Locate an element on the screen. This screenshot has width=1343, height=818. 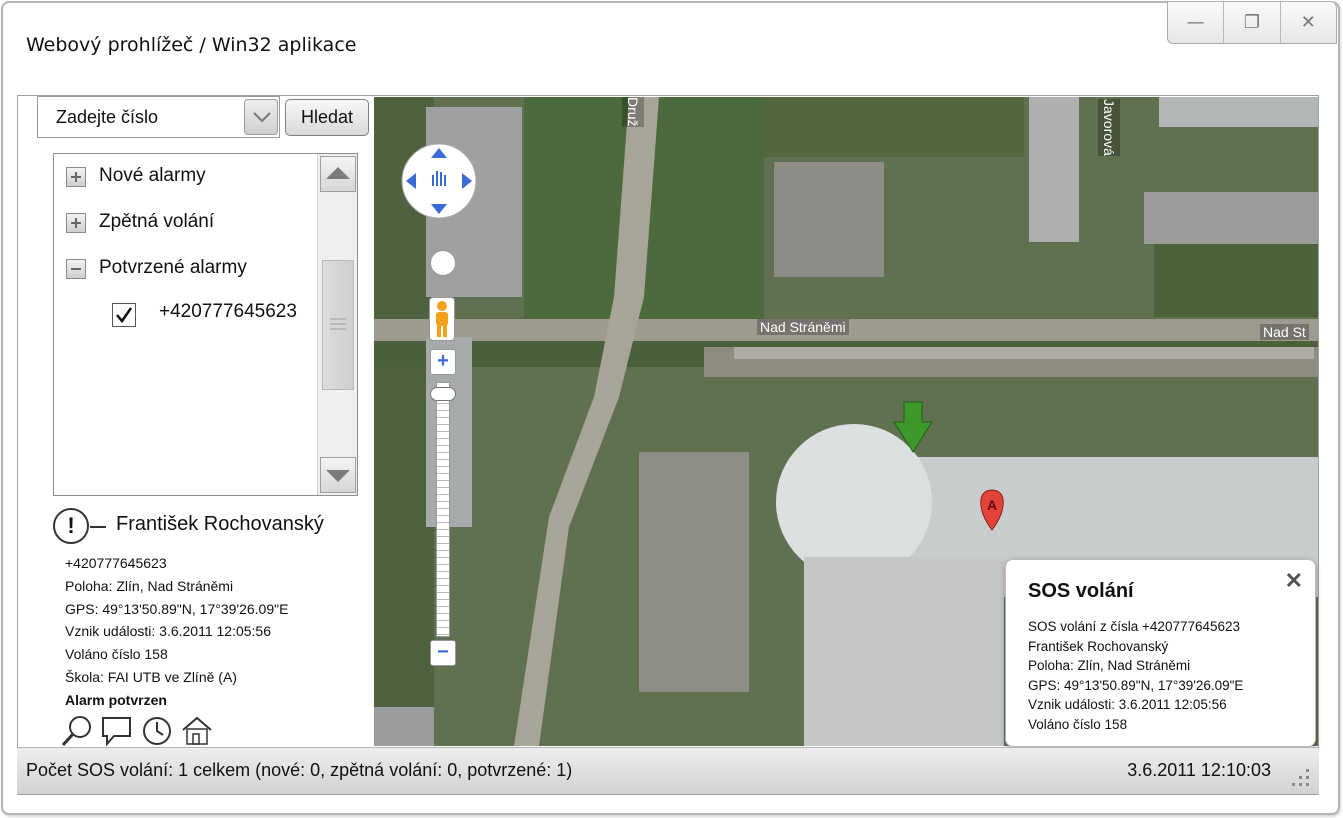
alarm-checkbox is located at coordinates (124, 315).